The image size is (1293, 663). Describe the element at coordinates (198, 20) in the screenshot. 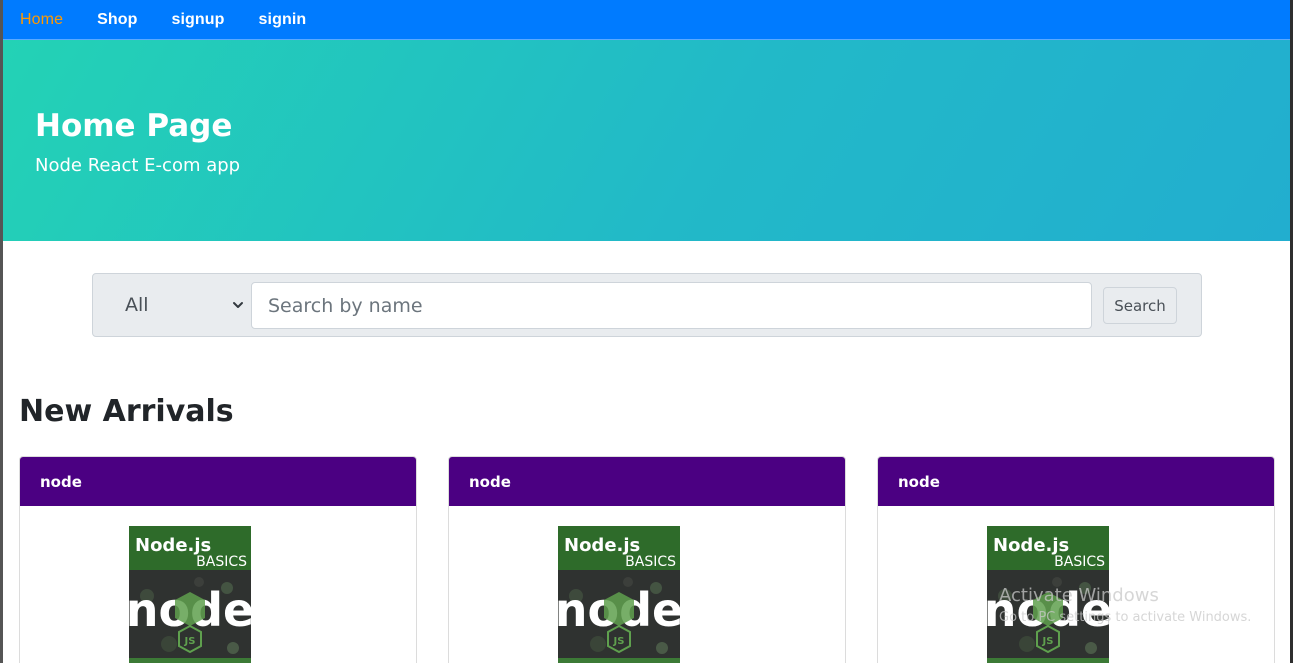

I see `nav-link-signup: signup` at that location.